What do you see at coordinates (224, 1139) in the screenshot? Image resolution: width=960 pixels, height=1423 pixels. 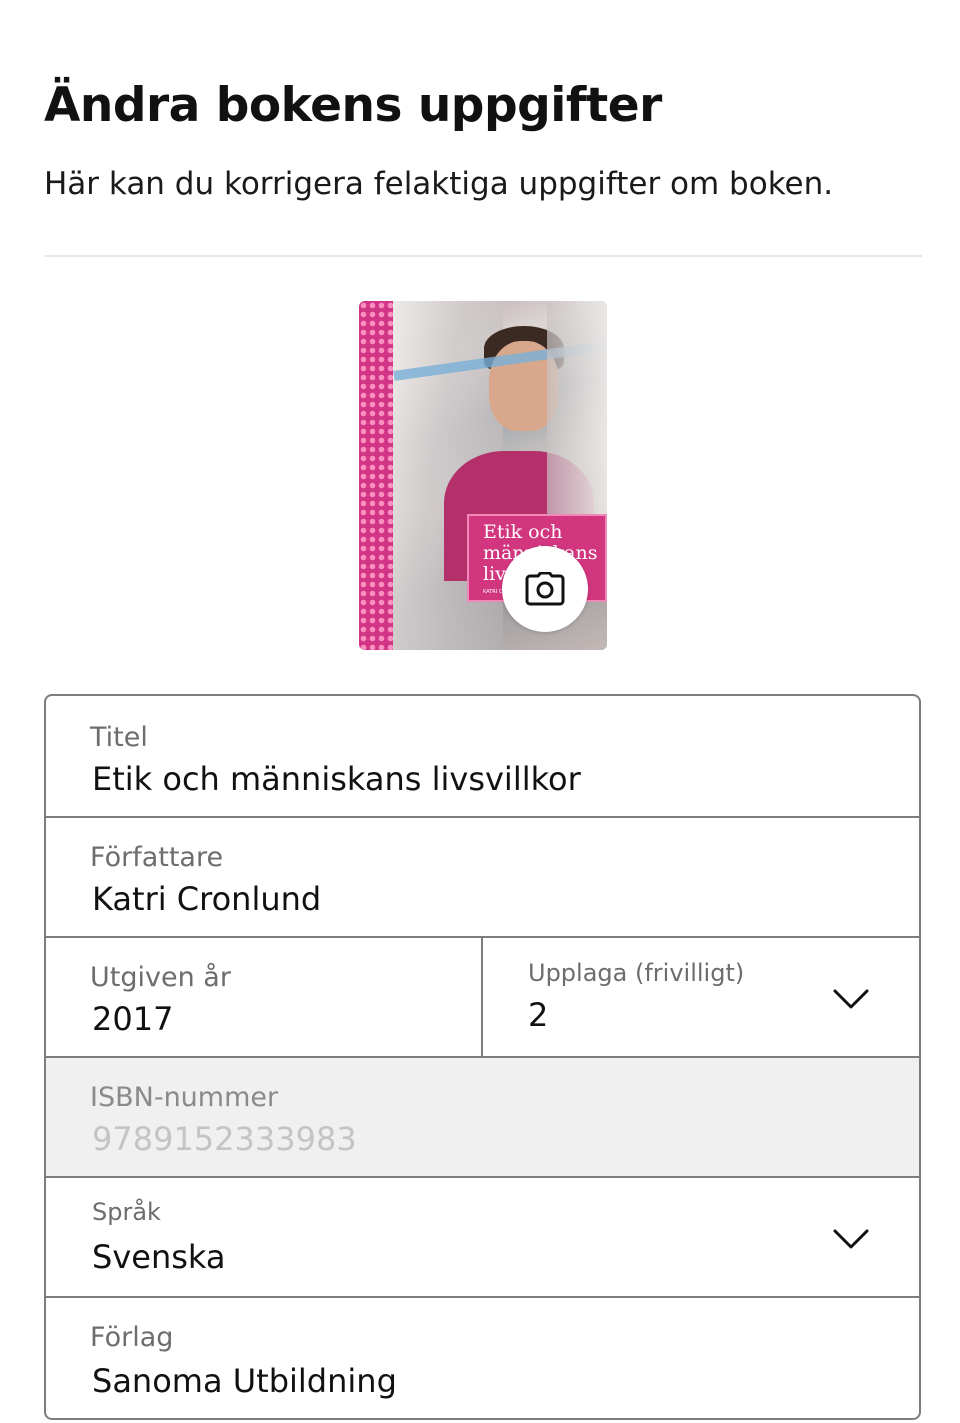 I see `isbn-input: 9789152333983` at bounding box center [224, 1139].